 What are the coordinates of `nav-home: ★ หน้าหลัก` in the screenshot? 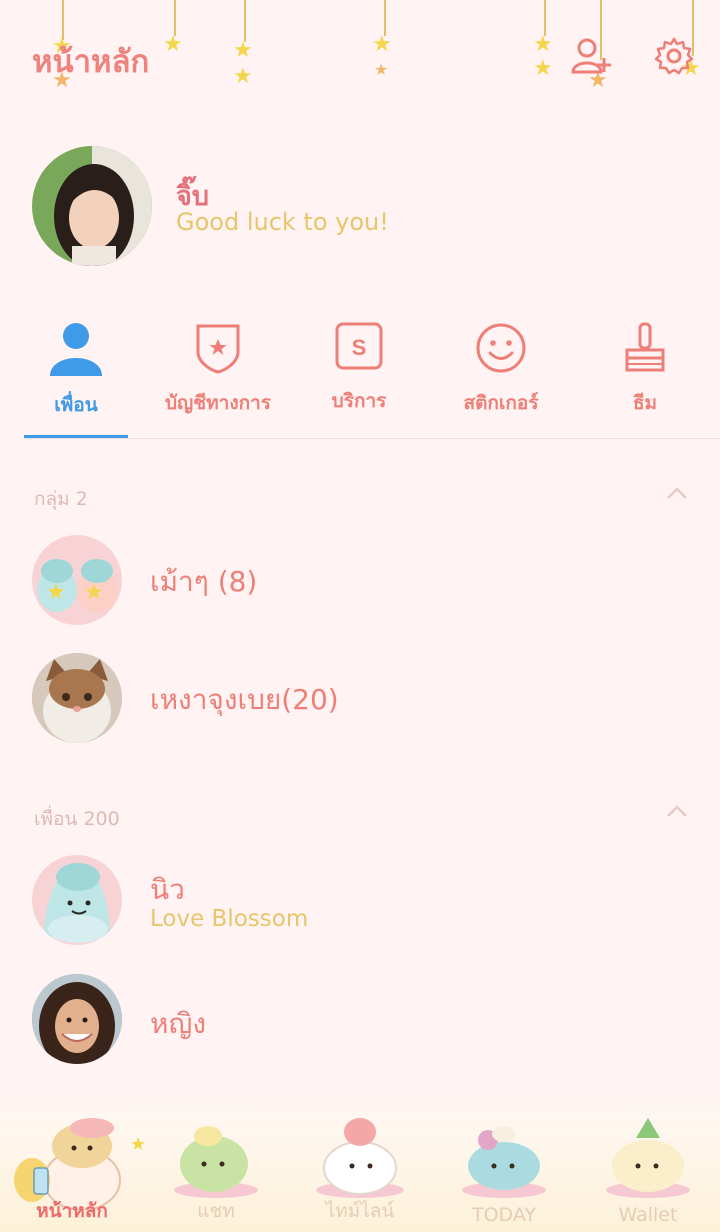 It's located at (73, 1171).